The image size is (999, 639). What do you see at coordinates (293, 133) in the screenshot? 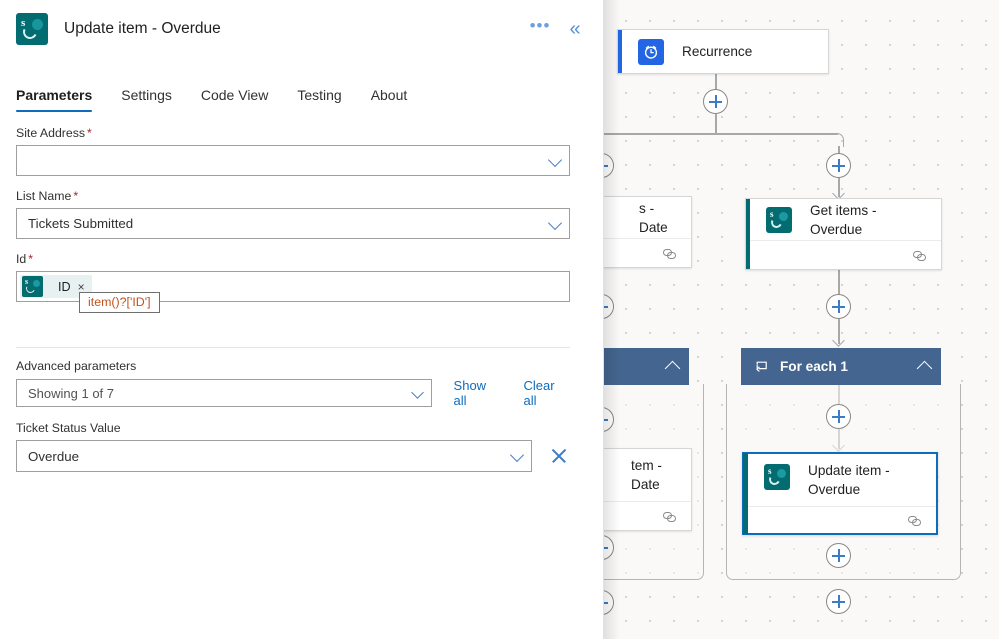
I see `site-address-label: Site Address *` at bounding box center [293, 133].